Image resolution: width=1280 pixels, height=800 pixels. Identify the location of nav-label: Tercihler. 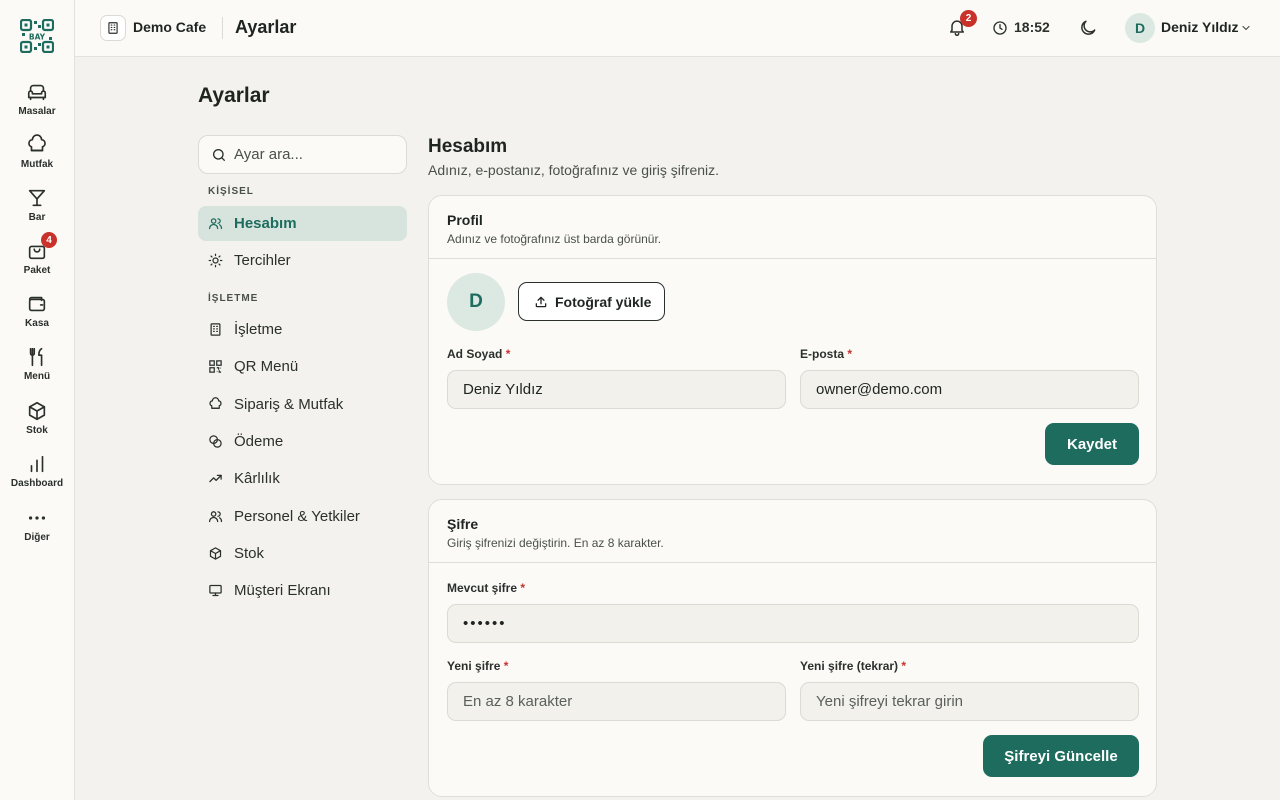
(262, 260).